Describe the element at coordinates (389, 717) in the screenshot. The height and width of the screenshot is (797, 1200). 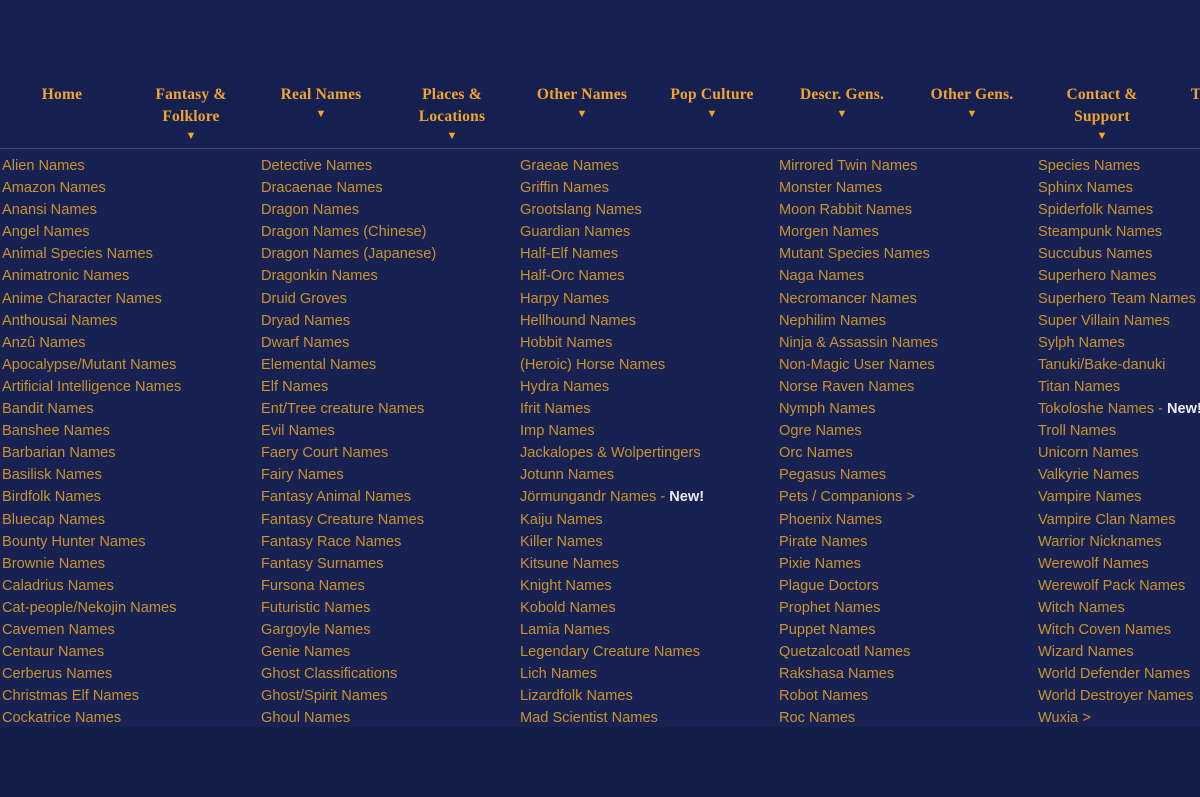
I see `dropdown-link: Ghoul Names` at that location.